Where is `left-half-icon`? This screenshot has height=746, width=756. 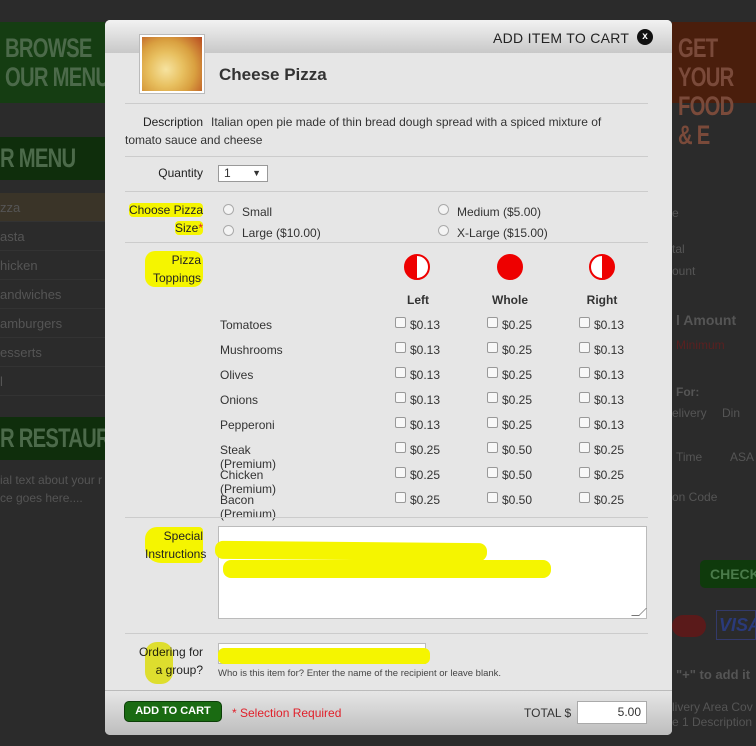 left-half-icon is located at coordinates (417, 267).